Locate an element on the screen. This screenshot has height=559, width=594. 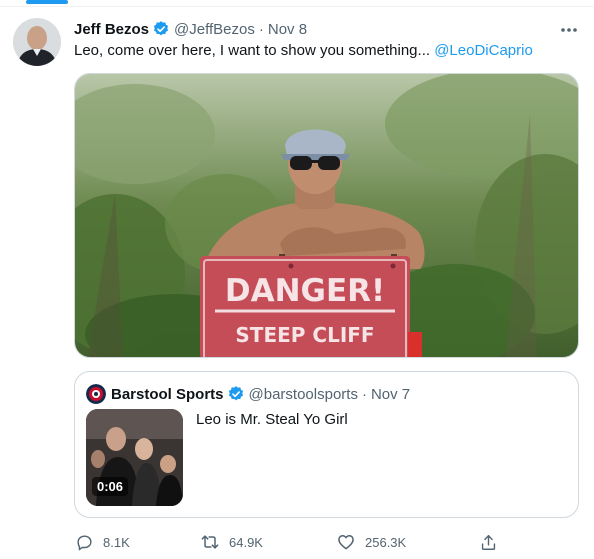
tweet-timestamp: Nov 8 is located at coordinates (287, 29).